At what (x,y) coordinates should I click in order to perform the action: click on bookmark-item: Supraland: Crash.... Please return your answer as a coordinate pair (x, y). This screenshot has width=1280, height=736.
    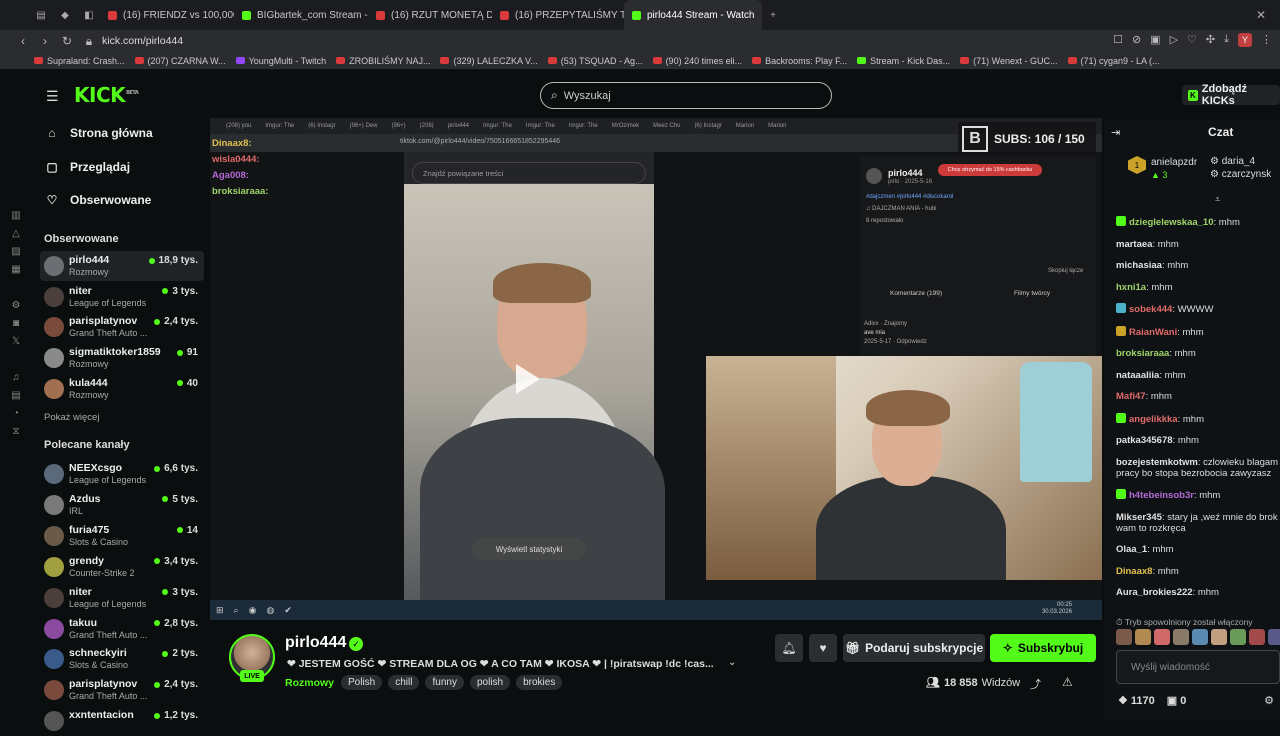
    Looking at the image, I should click on (79, 61).